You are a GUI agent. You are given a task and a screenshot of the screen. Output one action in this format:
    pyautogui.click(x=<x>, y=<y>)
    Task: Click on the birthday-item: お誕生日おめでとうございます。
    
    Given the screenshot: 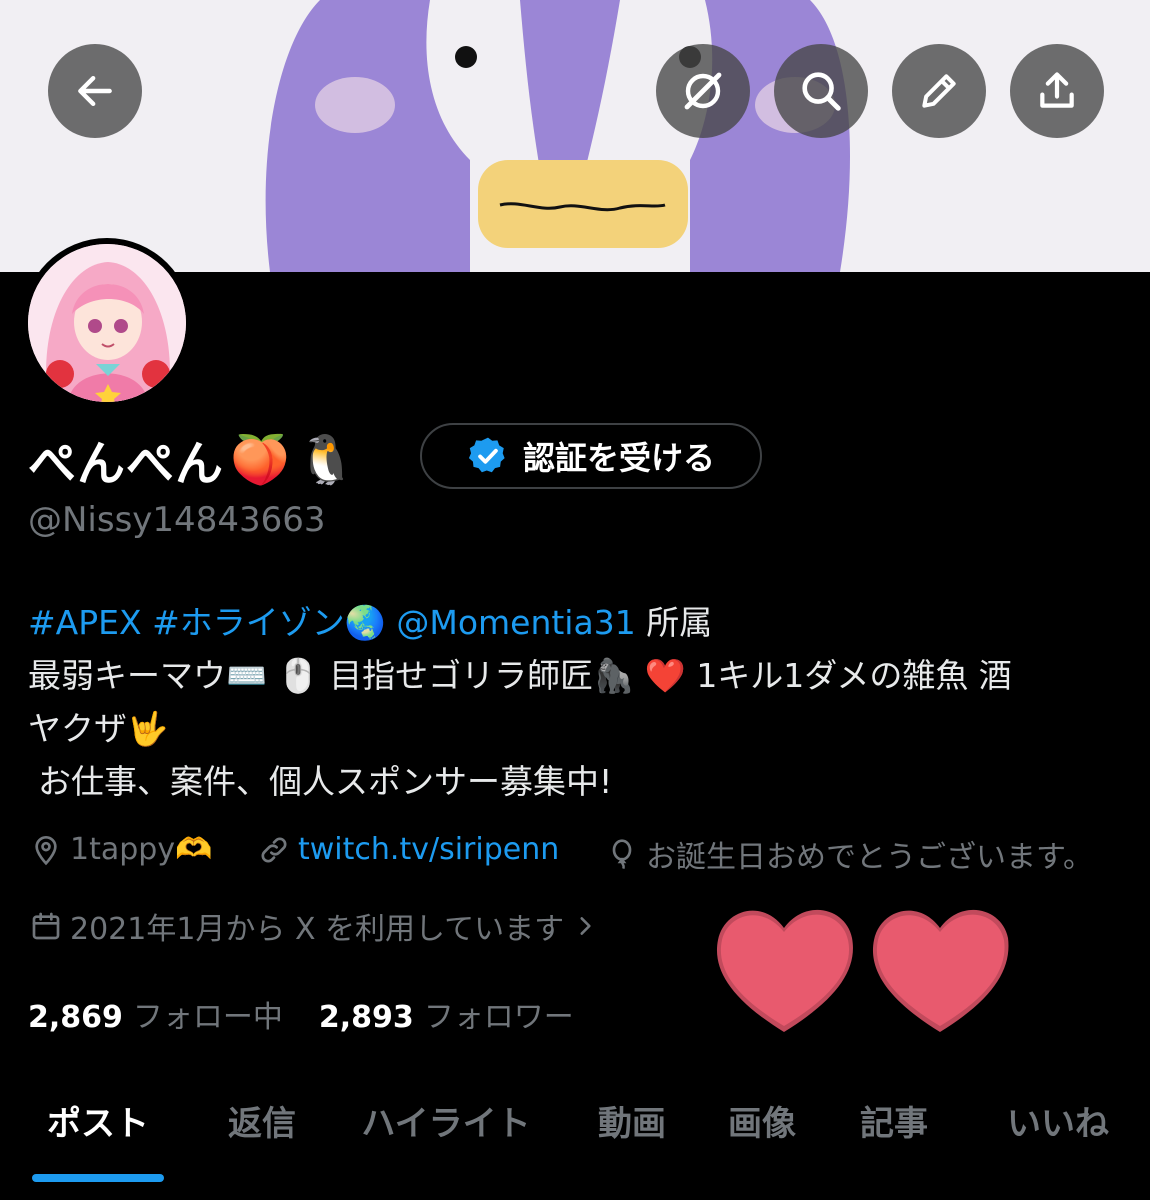 What is the action you would take?
    pyautogui.click(x=849, y=854)
    